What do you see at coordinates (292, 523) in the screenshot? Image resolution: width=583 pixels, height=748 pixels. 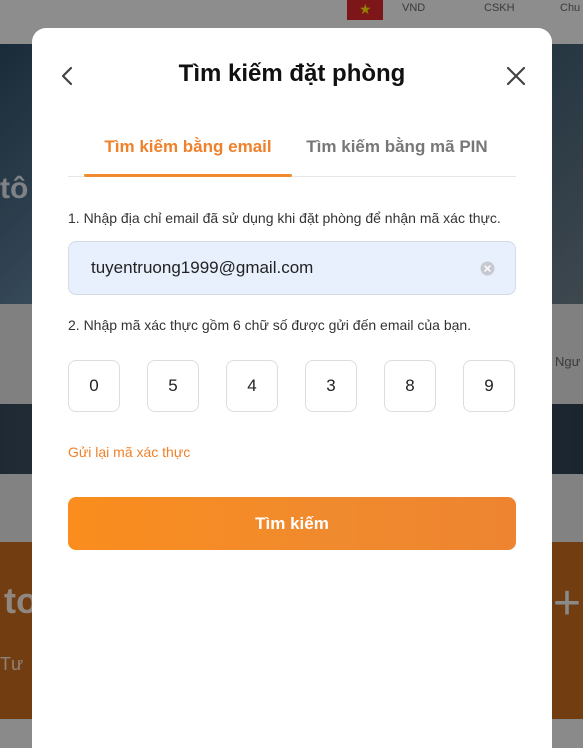 I see `search-button: Tìm kiếm` at bounding box center [292, 523].